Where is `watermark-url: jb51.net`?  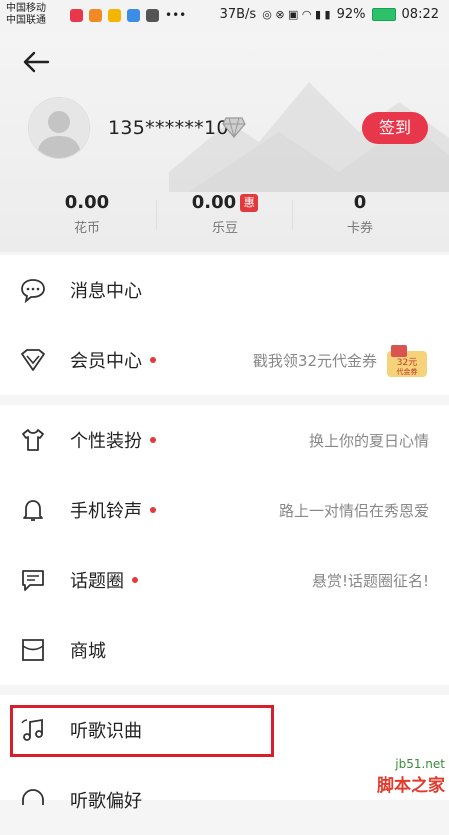
watermark-url: jb51.net is located at coordinates (420, 764).